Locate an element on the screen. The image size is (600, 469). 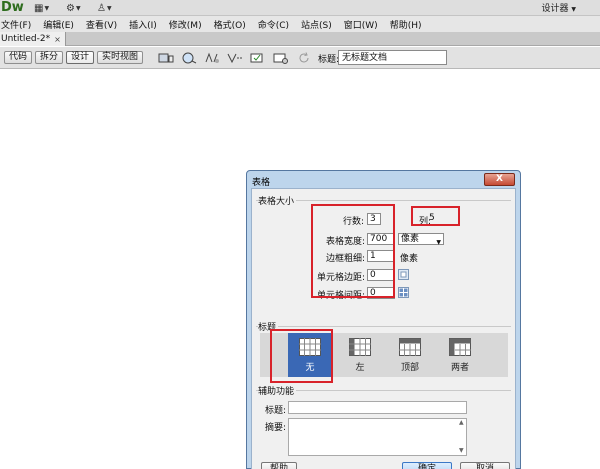
cell-spacing-icon is located at coordinates (403, 292).